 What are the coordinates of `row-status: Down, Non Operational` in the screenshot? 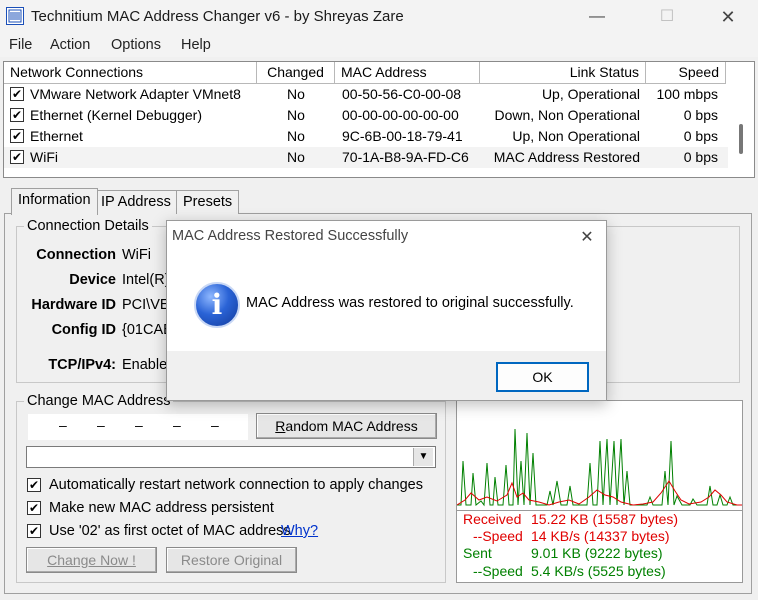 It's located at (567, 115).